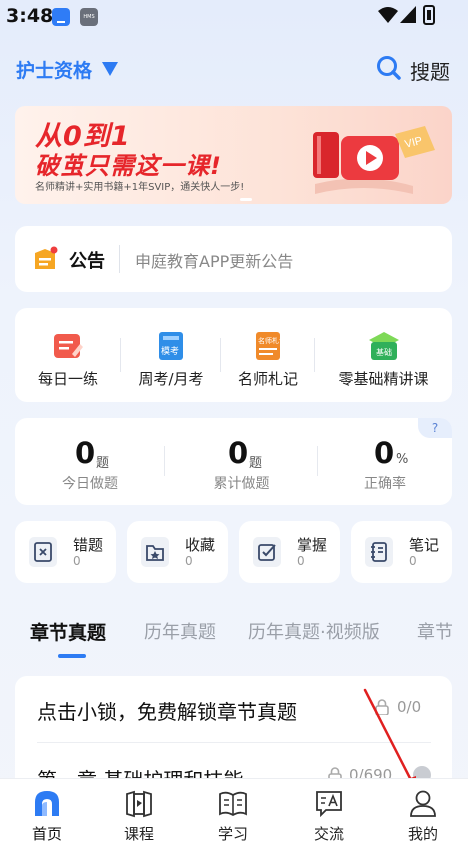 This screenshot has height=851, width=468. I want to click on search-label: 搜题, so click(430, 72).